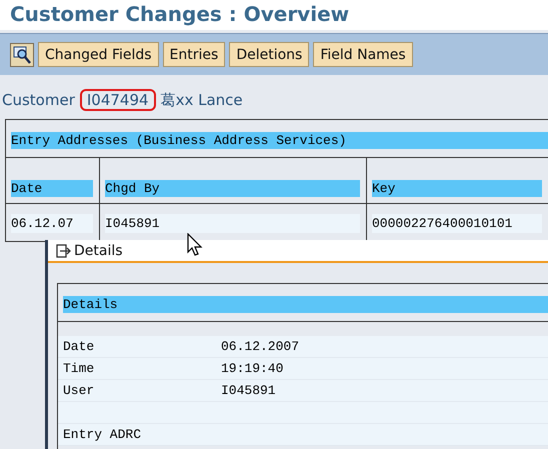 The image size is (548, 449). Describe the element at coordinates (305, 304) in the screenshot. I see `section-title: Details` at that location.